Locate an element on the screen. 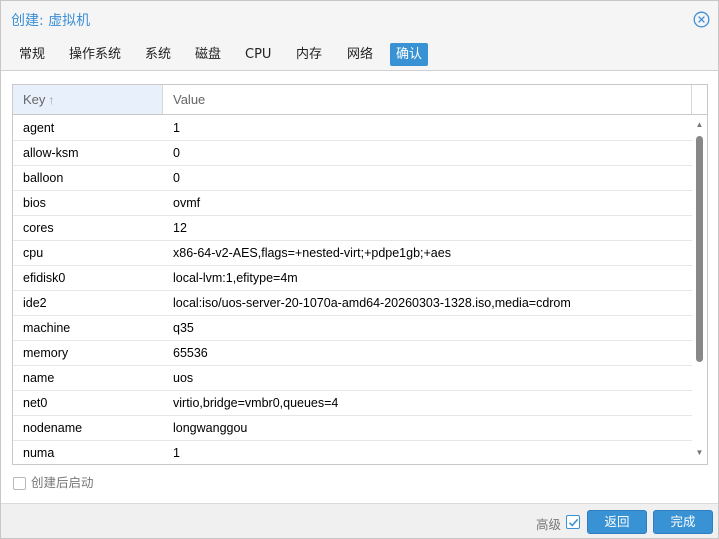  vertical-scrollbar: ▲ ▼ is located at coordinates (699, 290).